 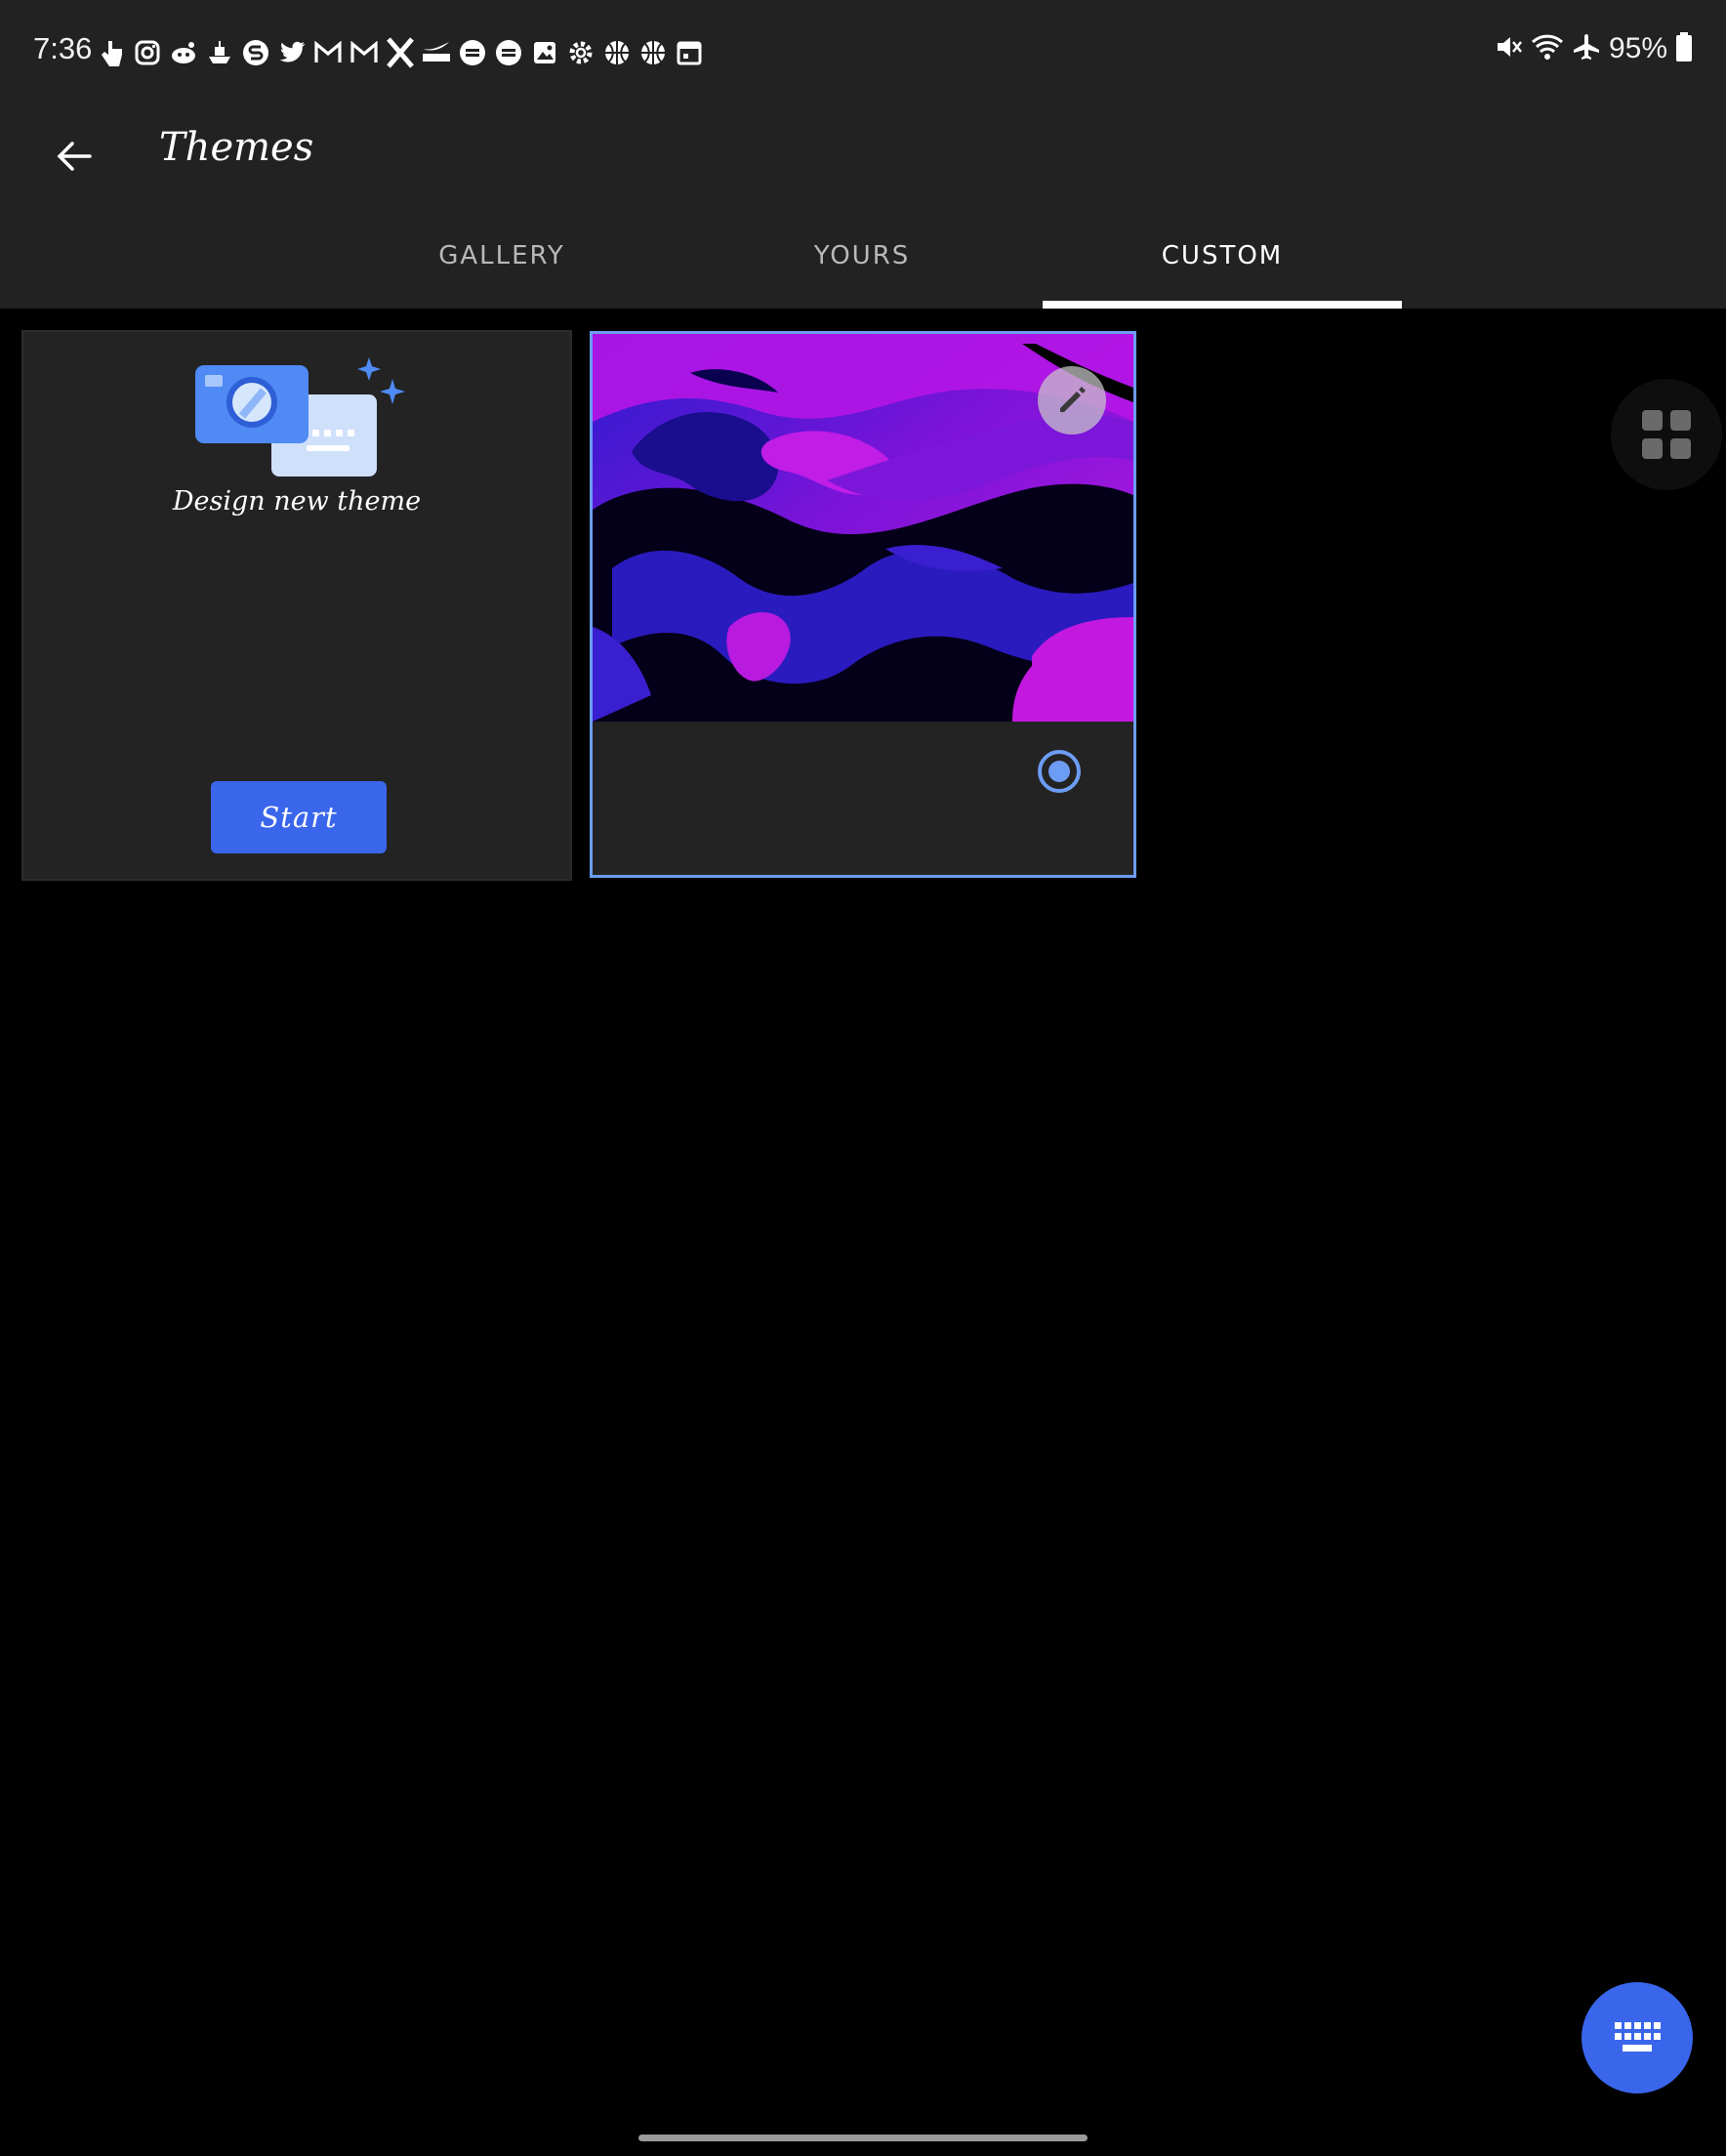 I want to click on system-status: 95%, so click(x=1593, y=49).